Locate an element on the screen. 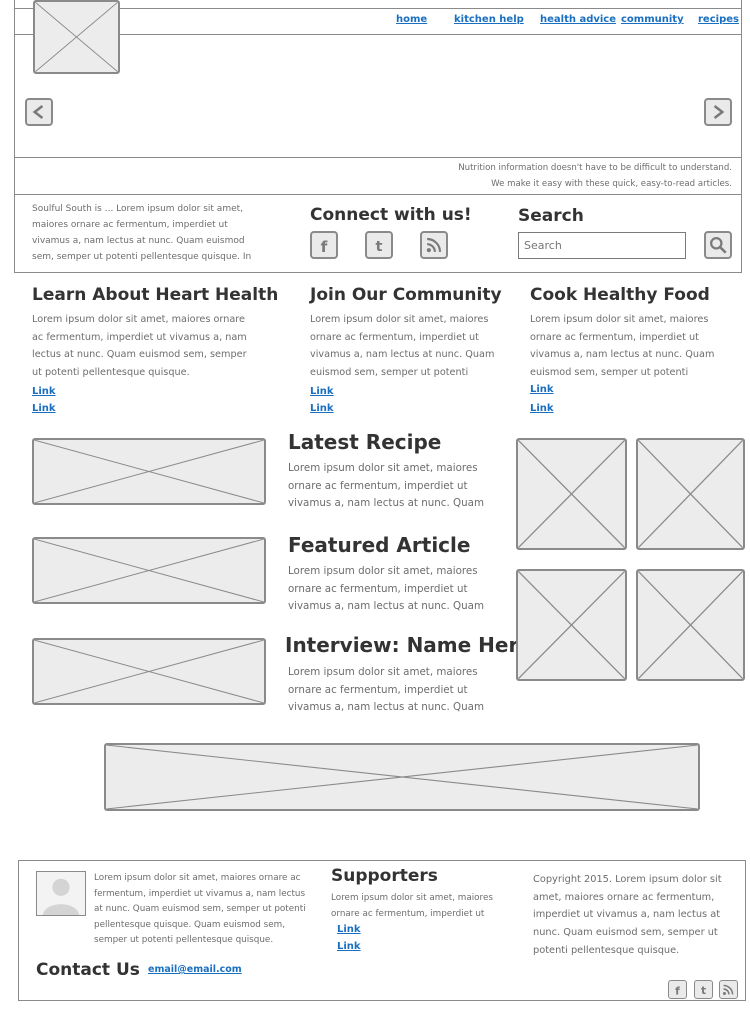 This screenshot has height=1016, width=750. search-icon is located at coordinates (718, 245).